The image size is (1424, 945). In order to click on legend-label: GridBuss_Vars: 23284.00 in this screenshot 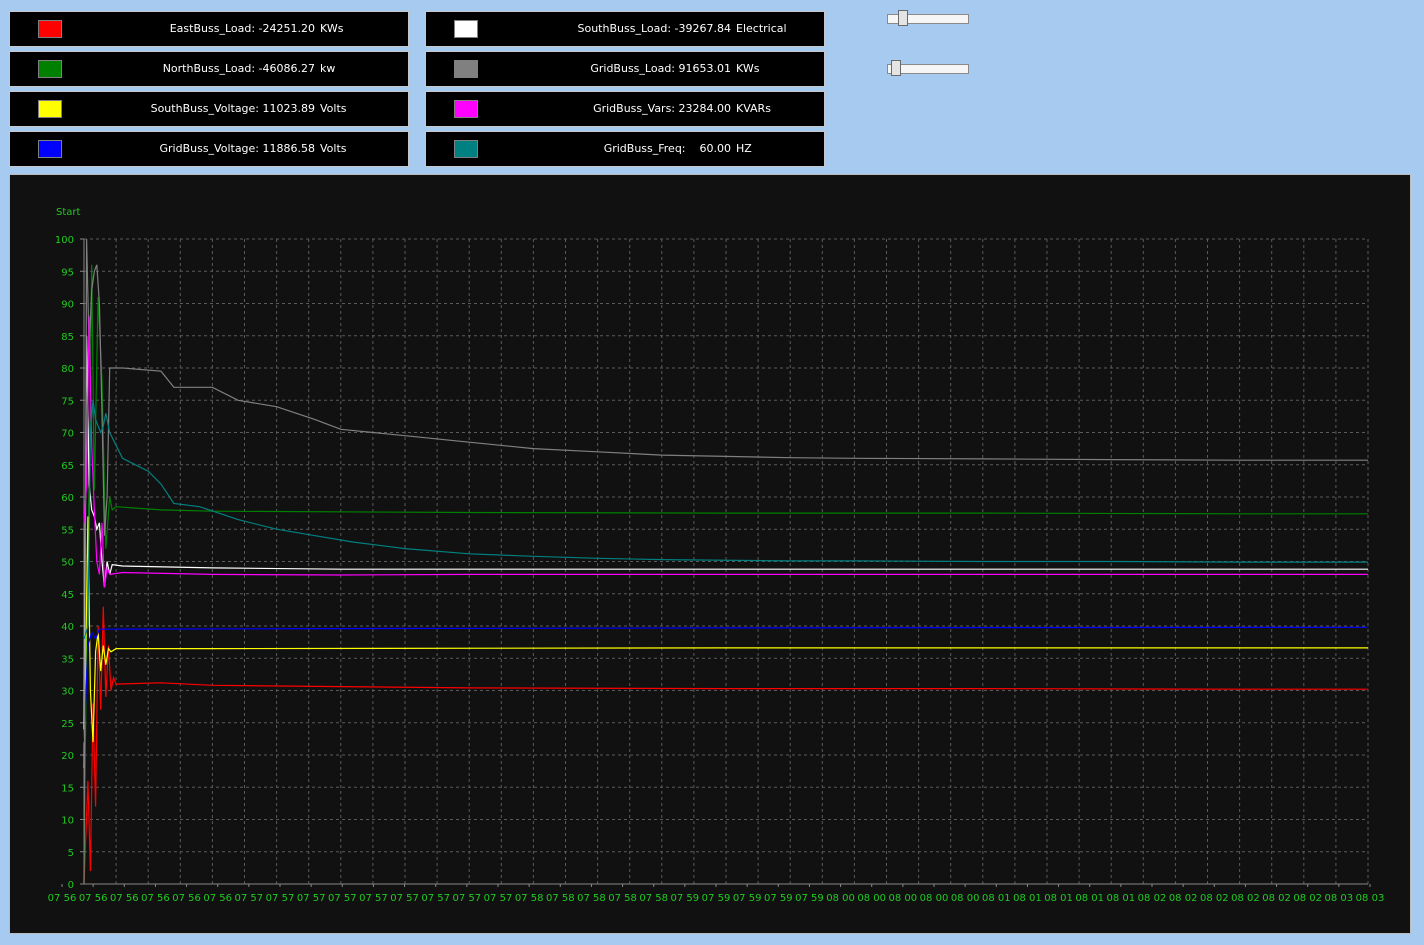, I will do `click(662, 108)`.